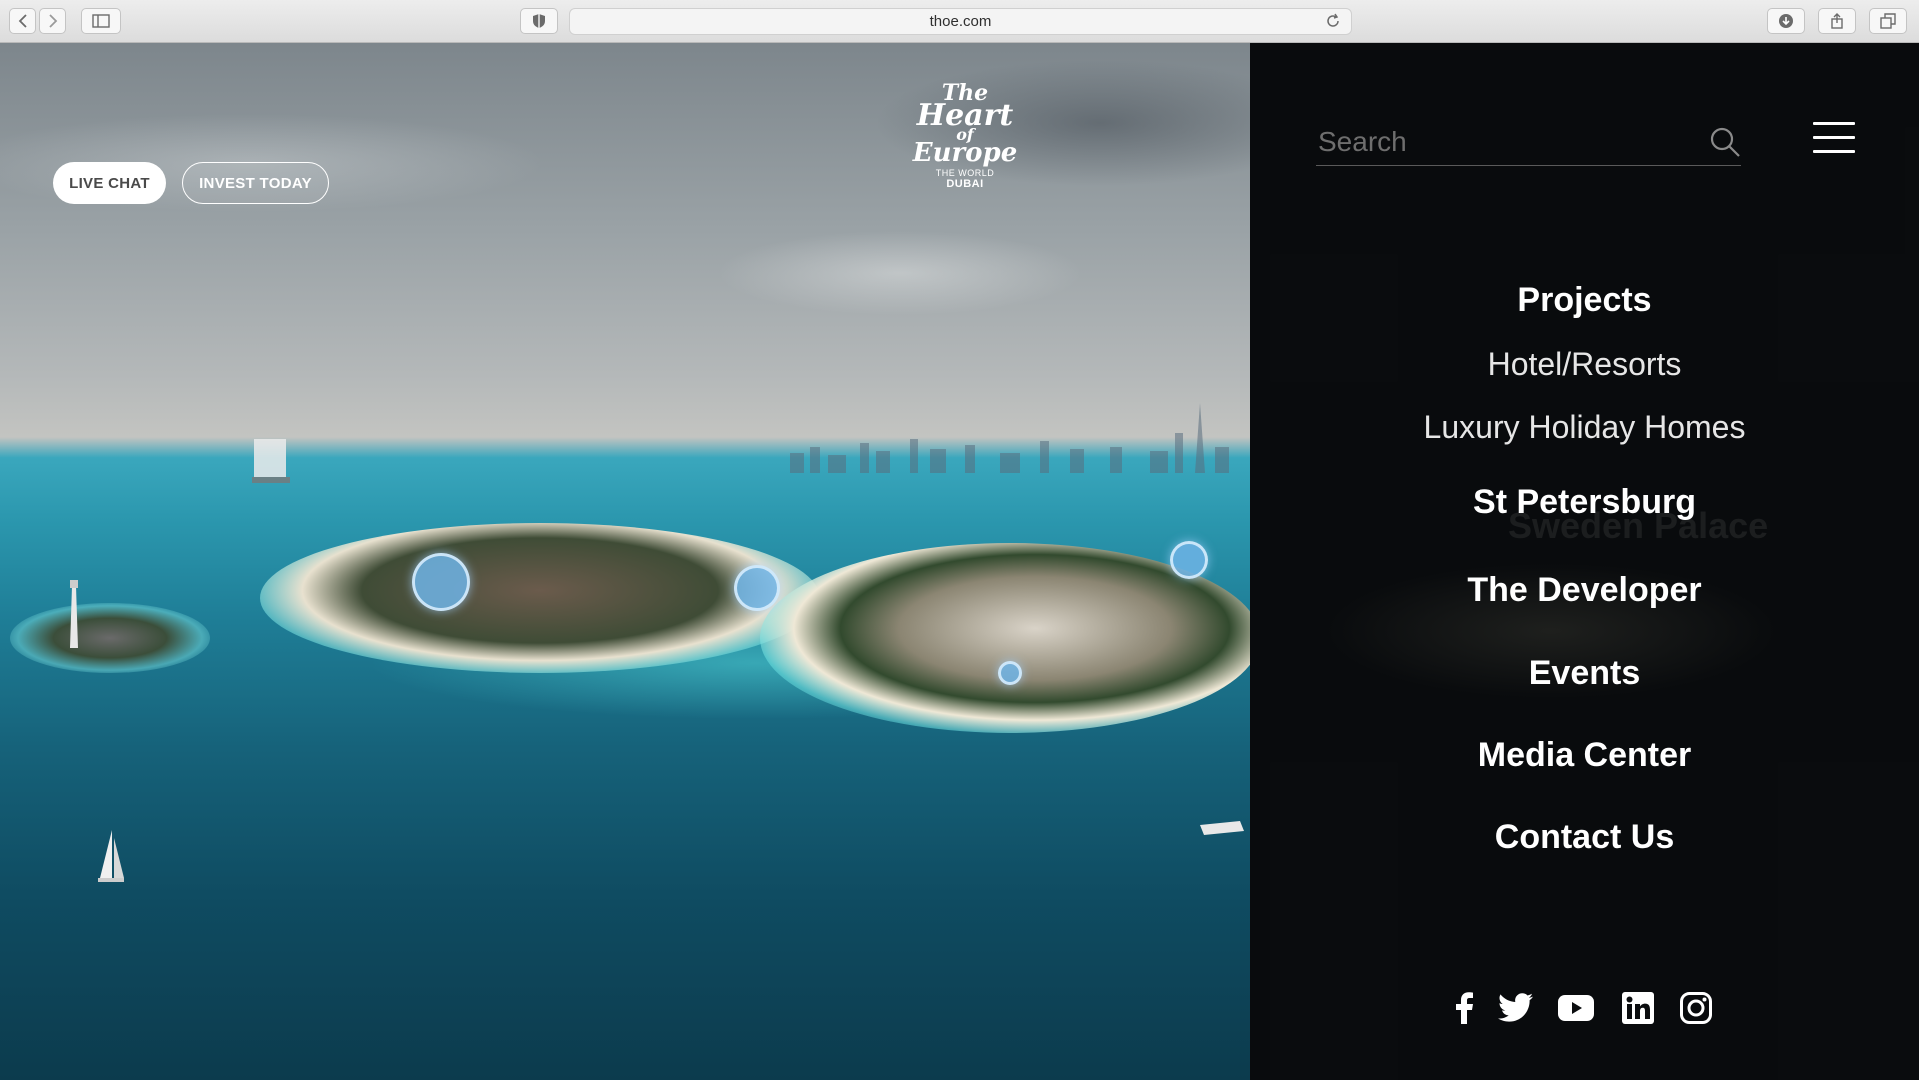 The image size is (1919, 1080). What do you see at coordinates (271, 461) in the screenshot?
I see `sail-ship` at bounding box center [271, 461].